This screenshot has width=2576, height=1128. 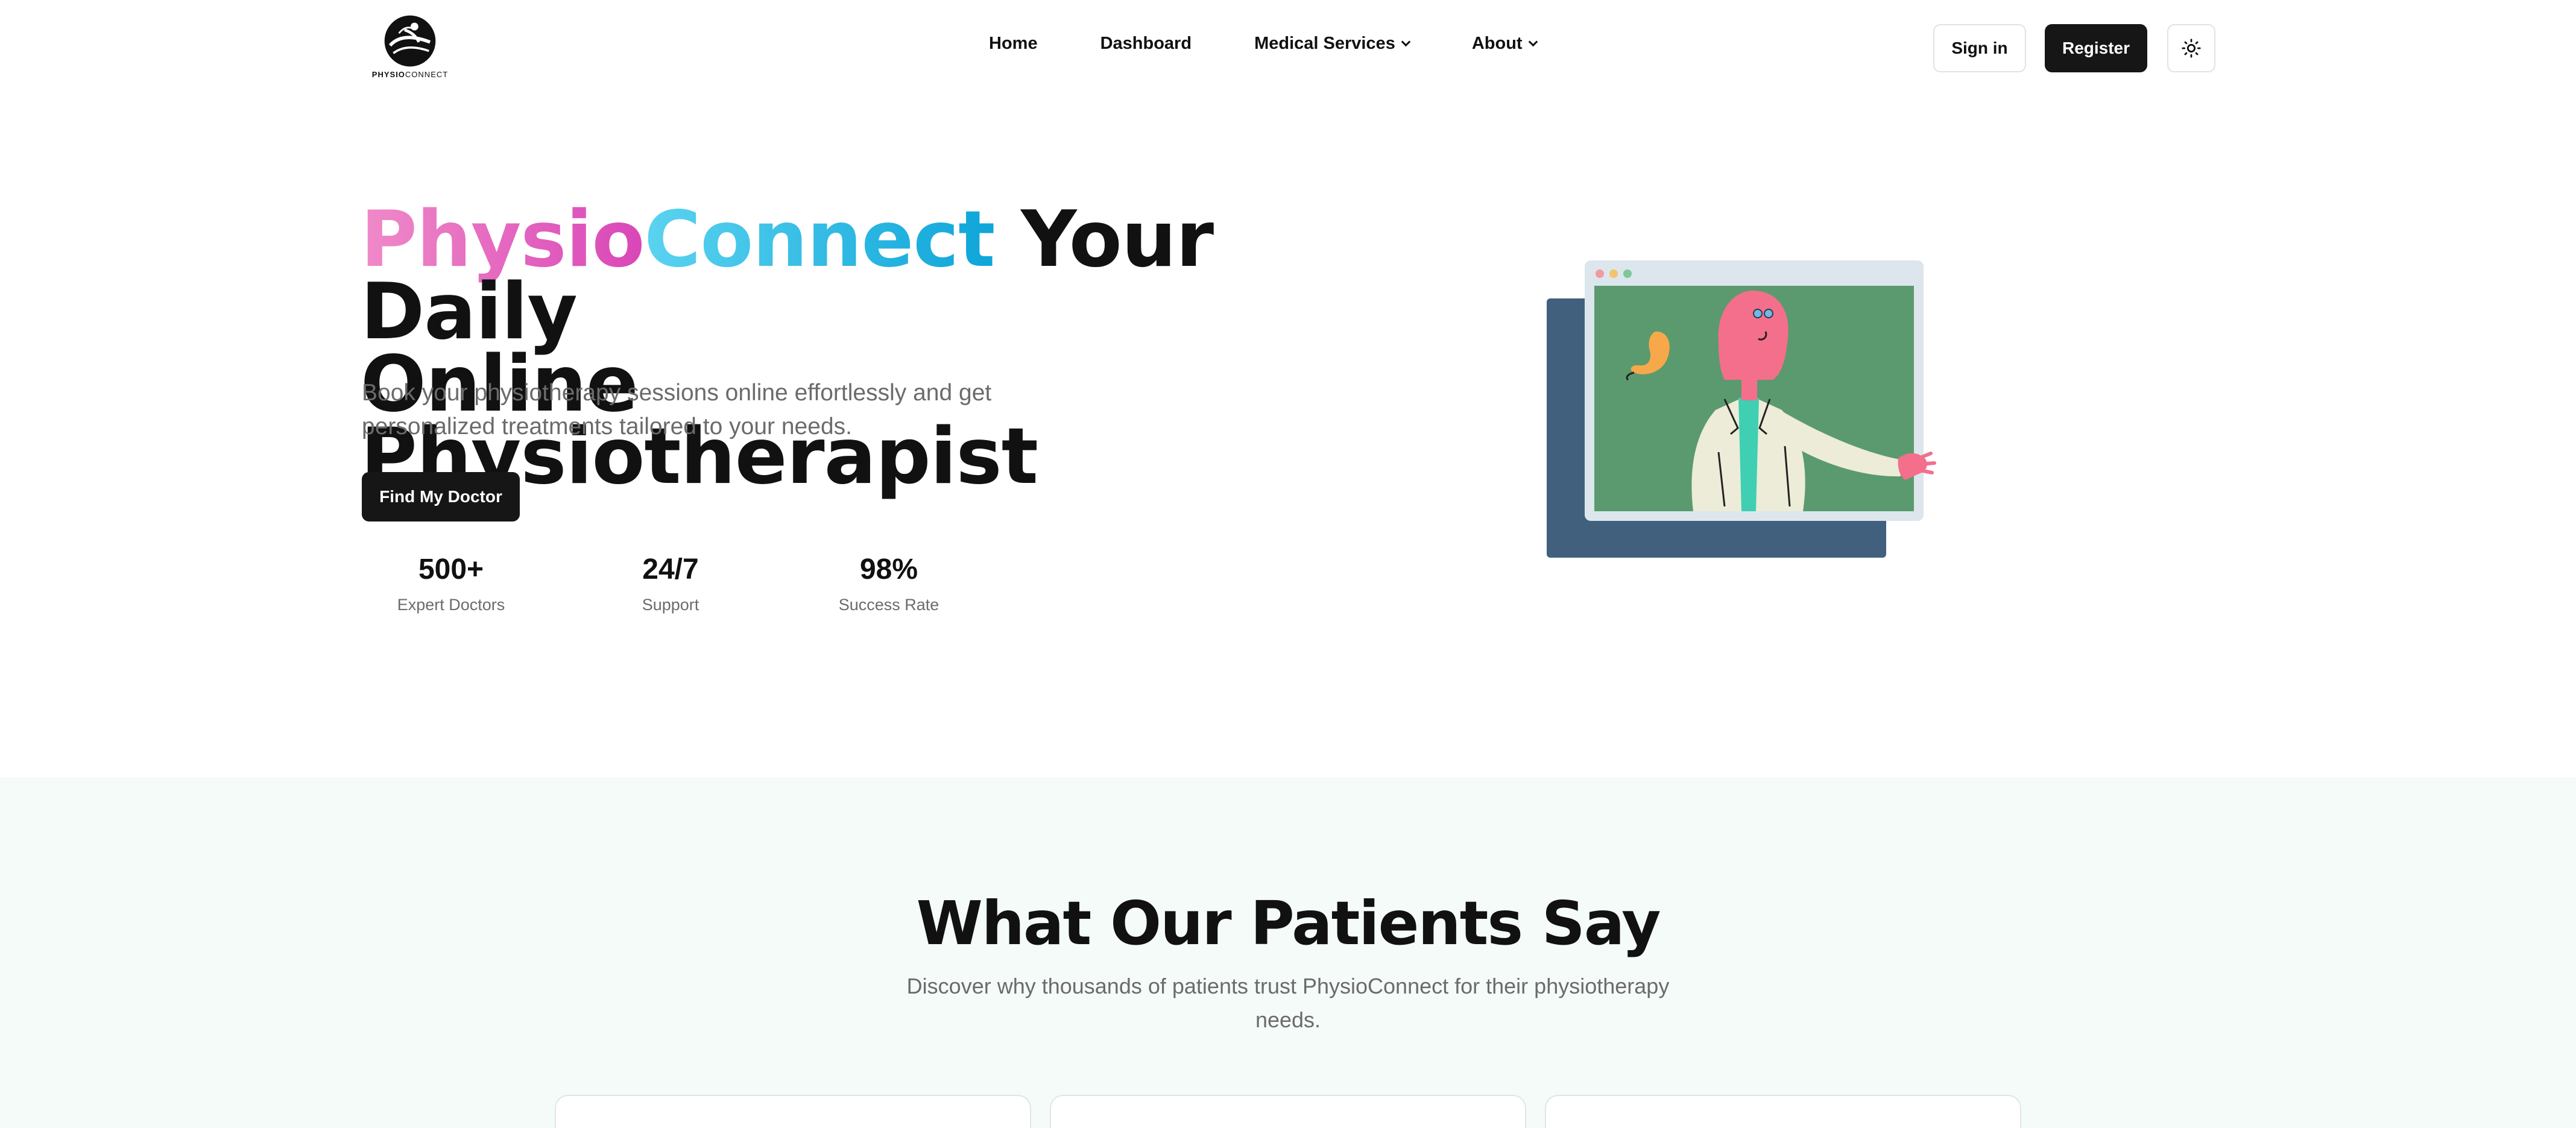 What do you see at coordinates (2096, 48) in the screenshot?
I see `register-button: Register` at bounding box center [2096, 48].